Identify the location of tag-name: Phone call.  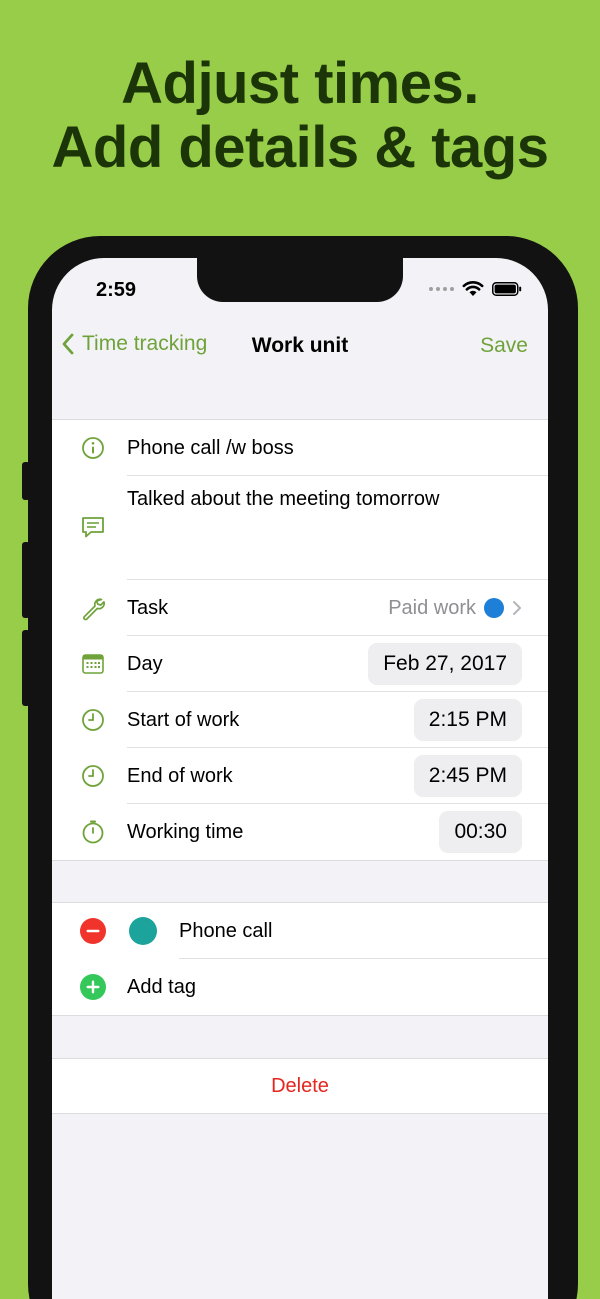
(226, 930).